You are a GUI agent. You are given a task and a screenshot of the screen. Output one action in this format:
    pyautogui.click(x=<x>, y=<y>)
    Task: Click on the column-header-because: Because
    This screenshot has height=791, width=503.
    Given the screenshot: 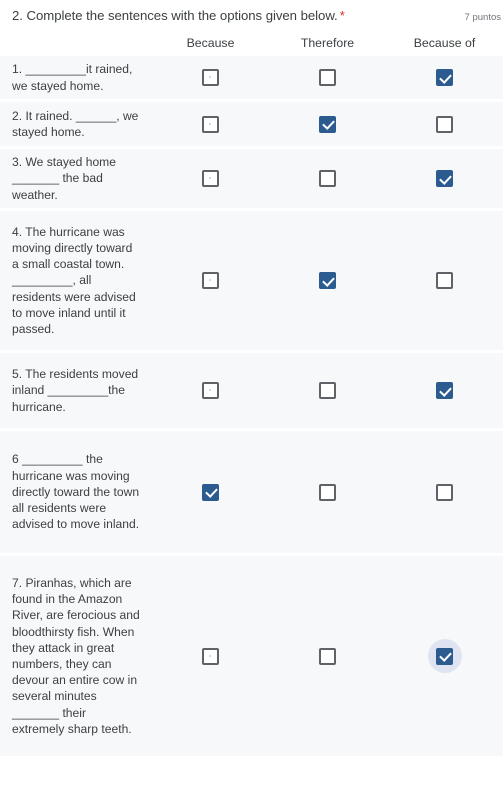 What is the action you would take?
    pyautogui.click(x=210, y=43)
    